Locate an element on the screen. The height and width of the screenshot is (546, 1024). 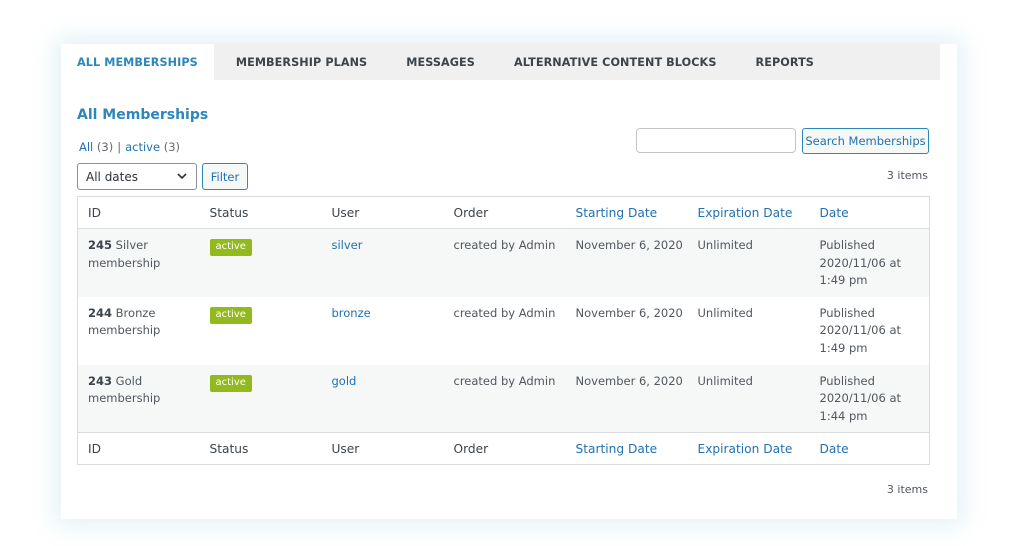
user-link: bronze is located at coordinates (351, 313).